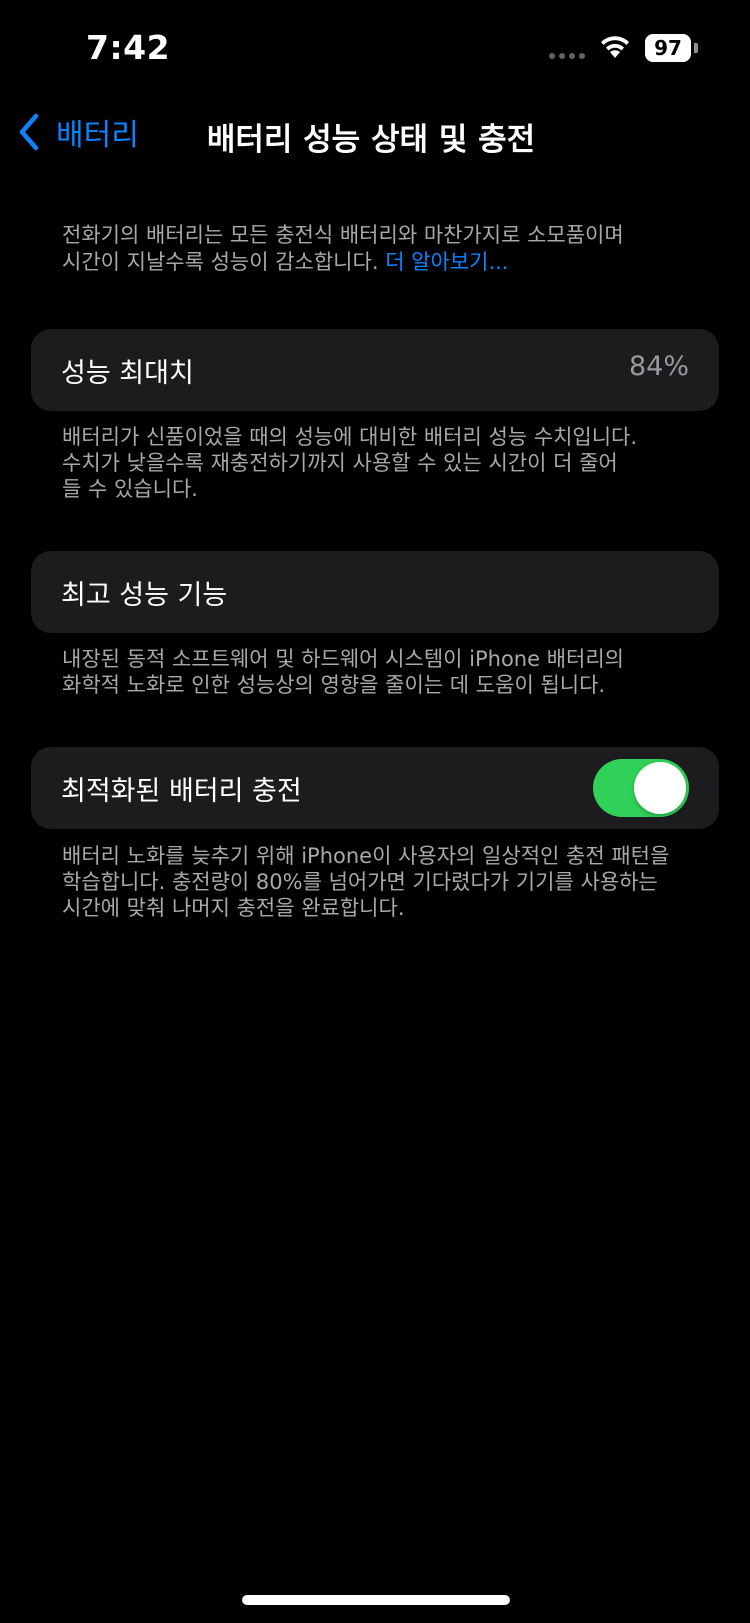 This screenshot has height=1623, width=750. Describe the element at coordinates (376, 1600) in the screenshot. I see `home-indicator` at that location.